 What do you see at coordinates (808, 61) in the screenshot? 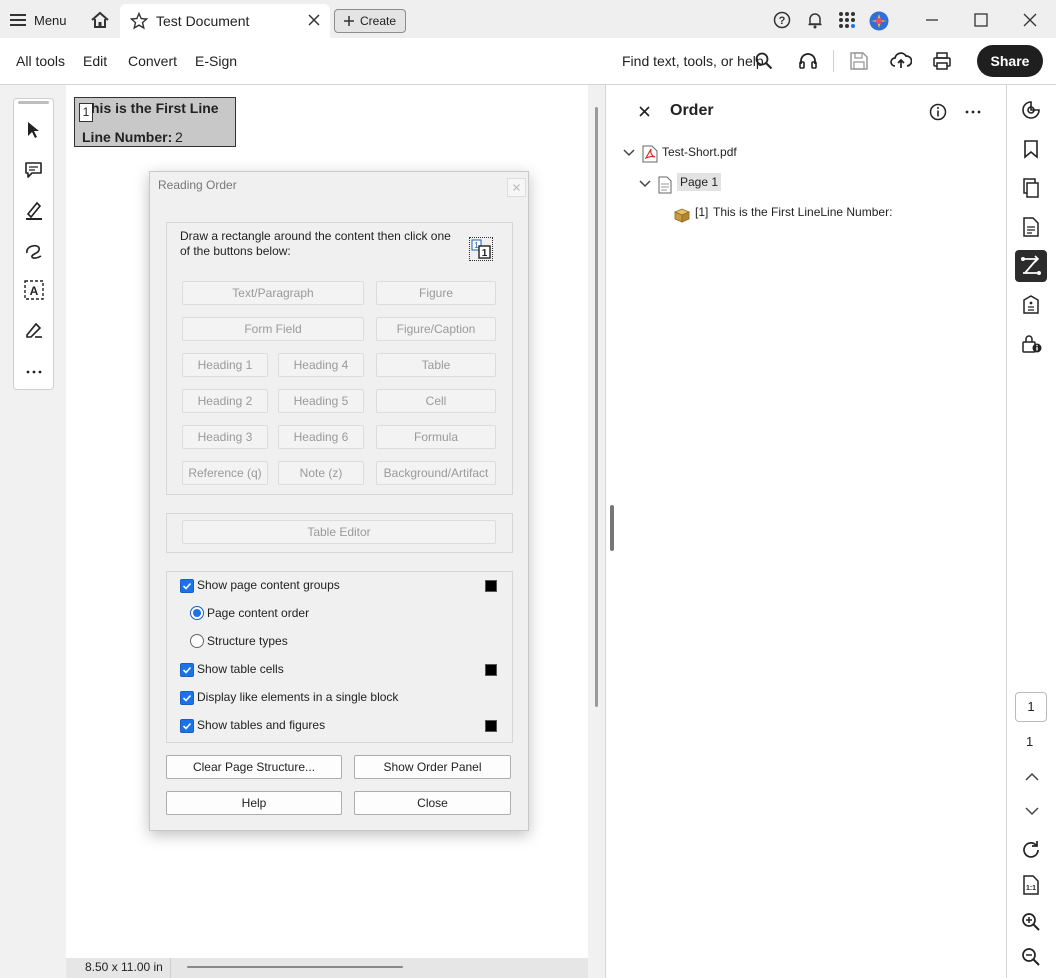
I see `headphones-icon` at bounding box center [808, 61].